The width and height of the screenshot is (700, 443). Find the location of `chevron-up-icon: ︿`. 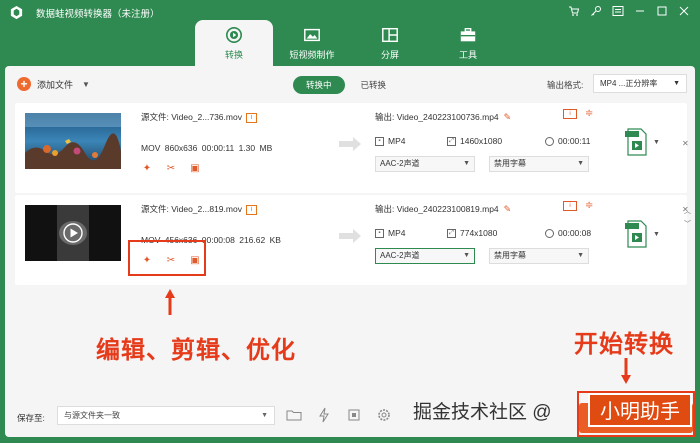

chevron-up-icon: ︿ is located at coordinates (687, 211).